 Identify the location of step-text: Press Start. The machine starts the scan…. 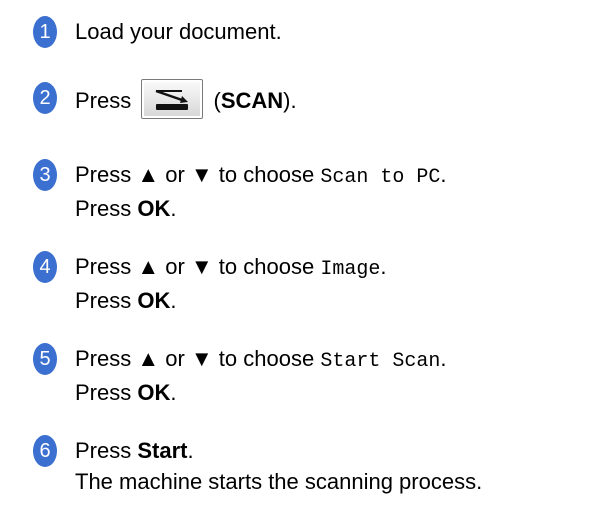
(278, 466).